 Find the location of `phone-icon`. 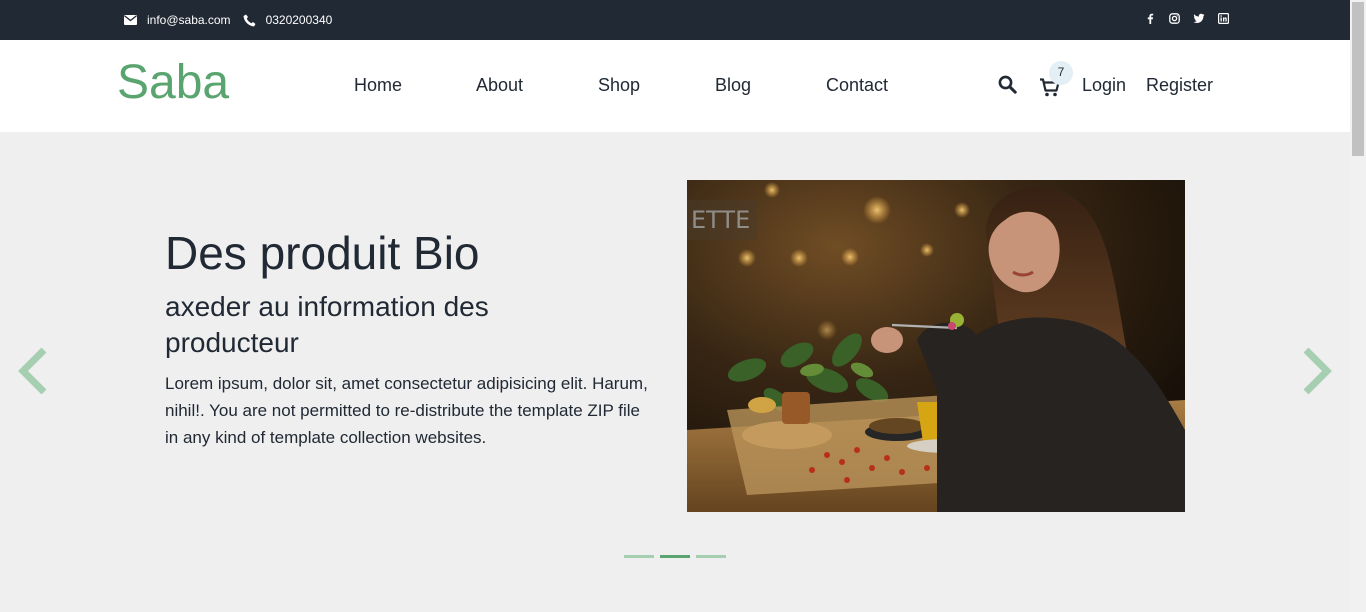

phone-icon is located at coordinates (249, 20).